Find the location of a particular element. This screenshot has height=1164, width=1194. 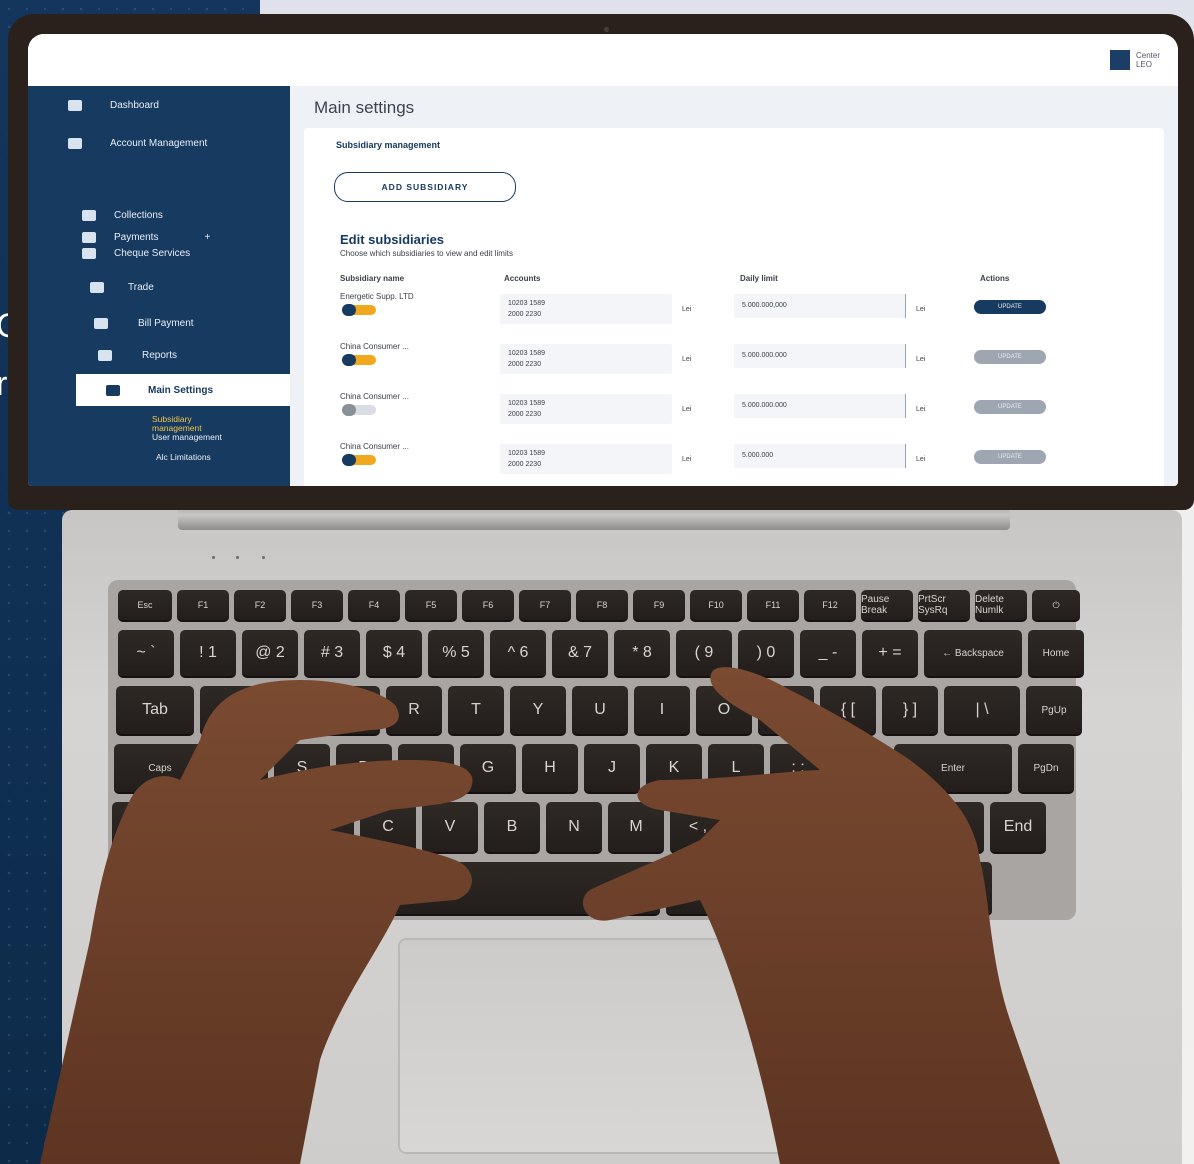

keyboard-key: Caps is located at coordinates (160, 769).